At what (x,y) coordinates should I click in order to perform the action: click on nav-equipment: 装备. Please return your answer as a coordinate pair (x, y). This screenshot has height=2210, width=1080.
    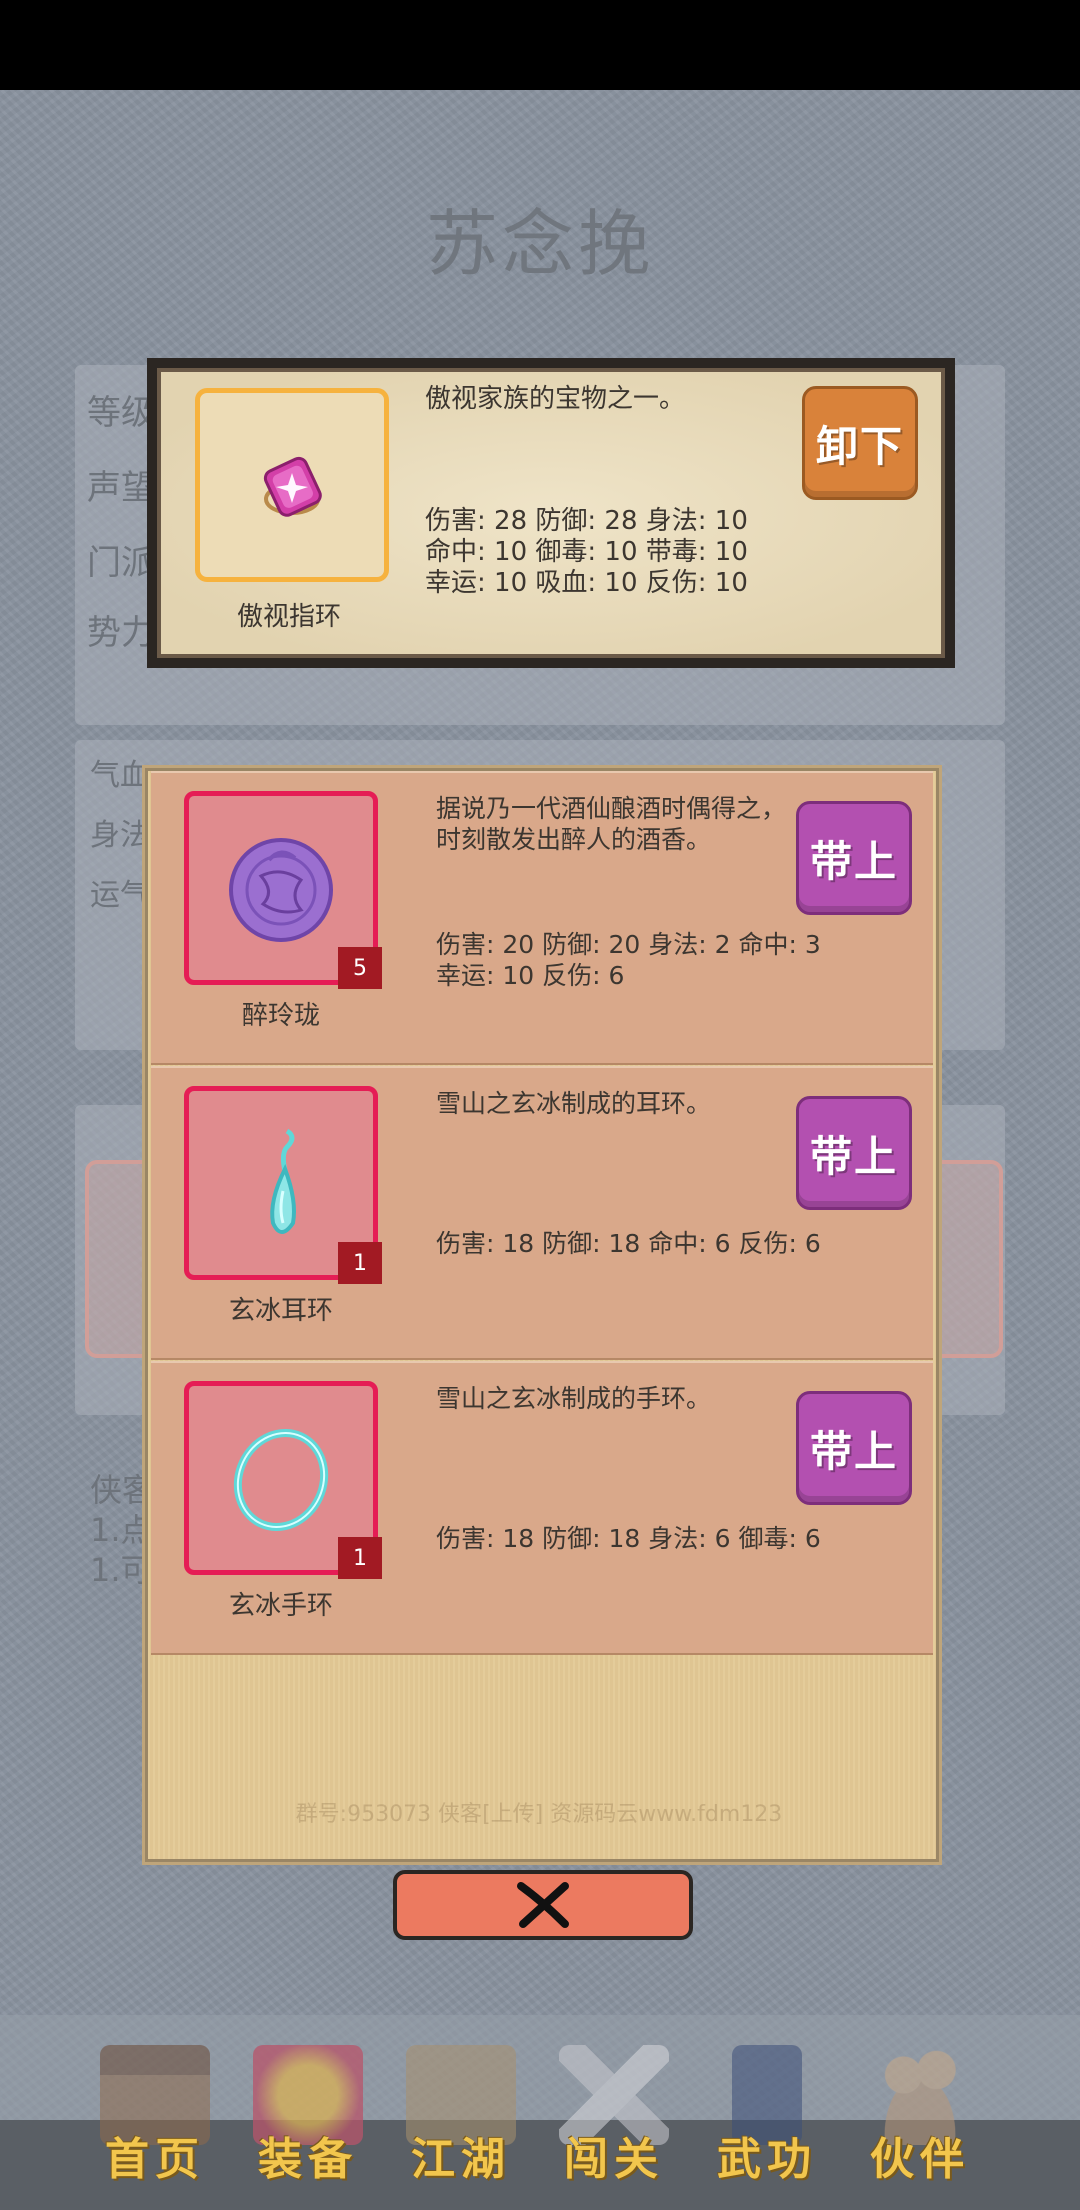
    Looking at the image, I should click on (308, 2115).